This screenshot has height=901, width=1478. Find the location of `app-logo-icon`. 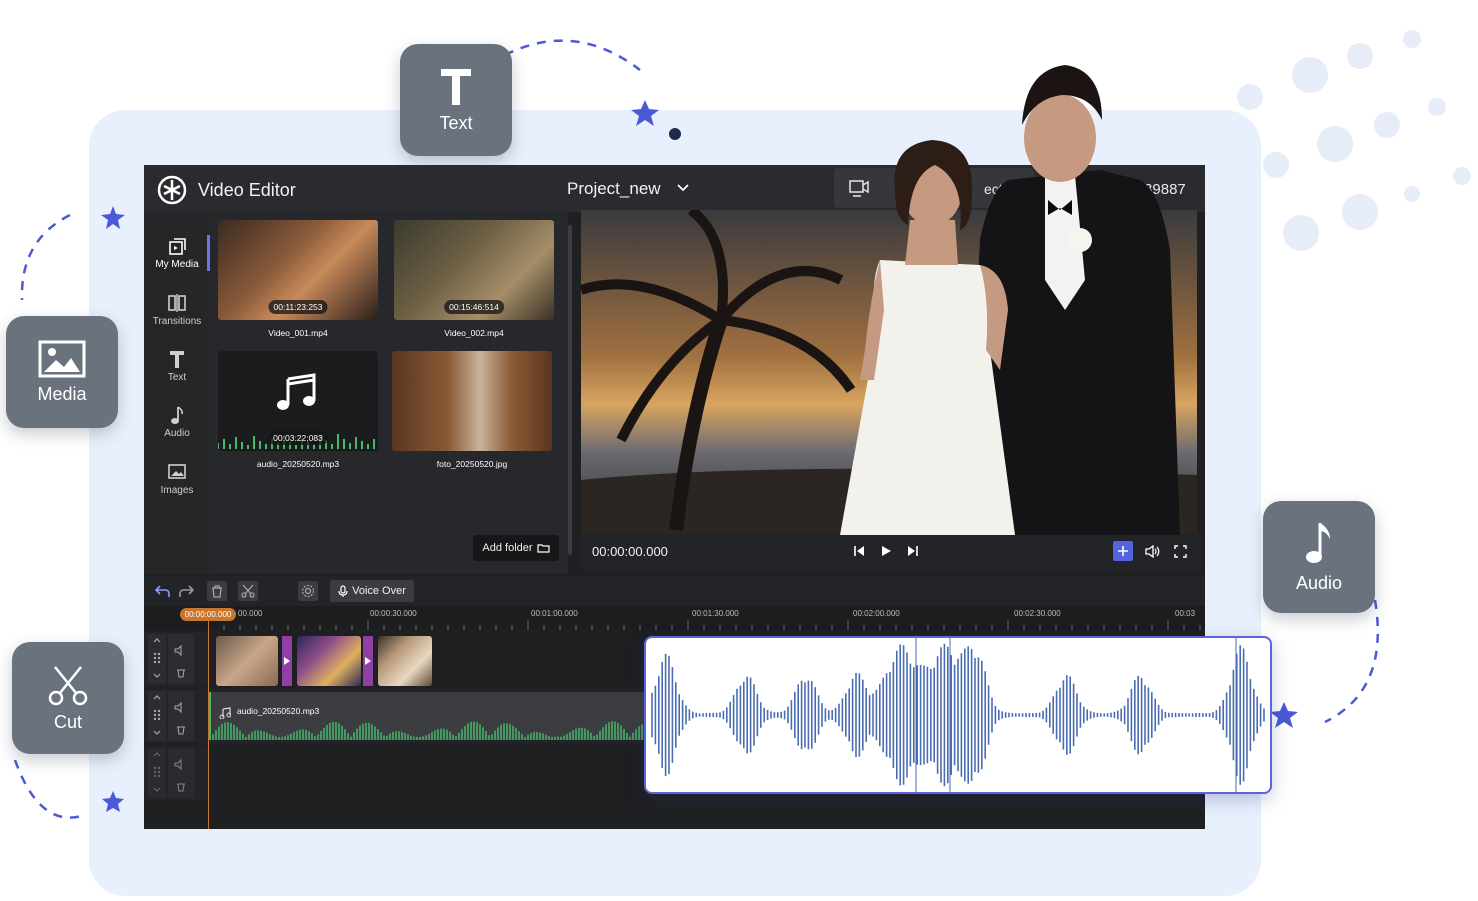

app-logo-icon is located at coordinates (172, 190).